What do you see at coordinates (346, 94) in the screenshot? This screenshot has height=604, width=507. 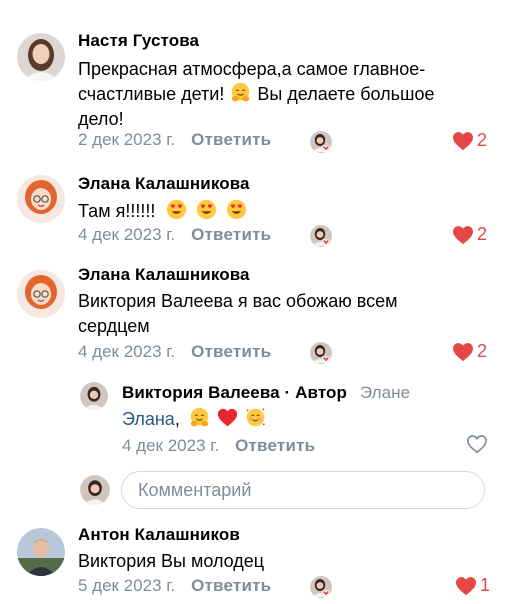 I see `comment-text-line: Вы делаете большое` at bounding box center [346, 94].